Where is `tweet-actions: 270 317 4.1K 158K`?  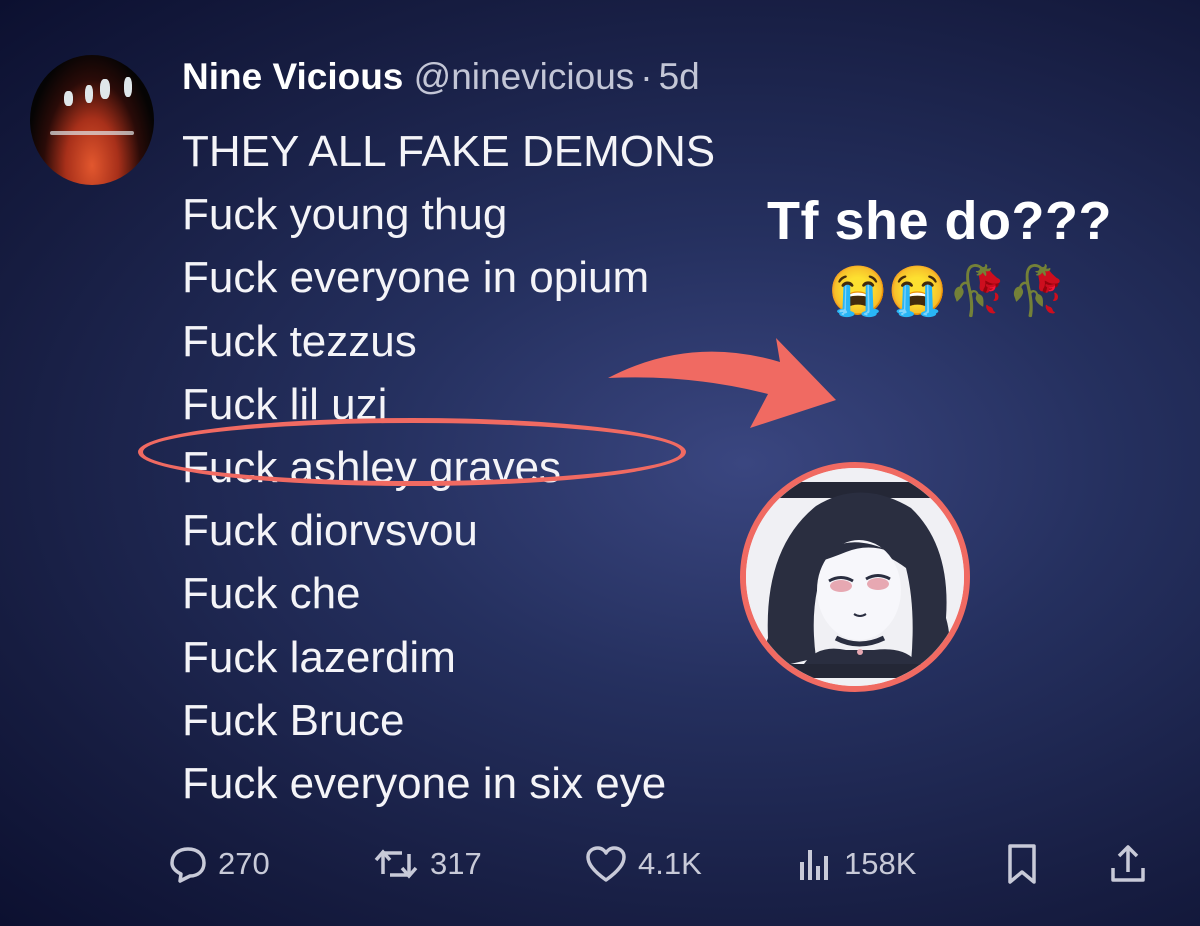 tweet-actions: 270 317 4.1K 158K is located at coordinates (600, 866).